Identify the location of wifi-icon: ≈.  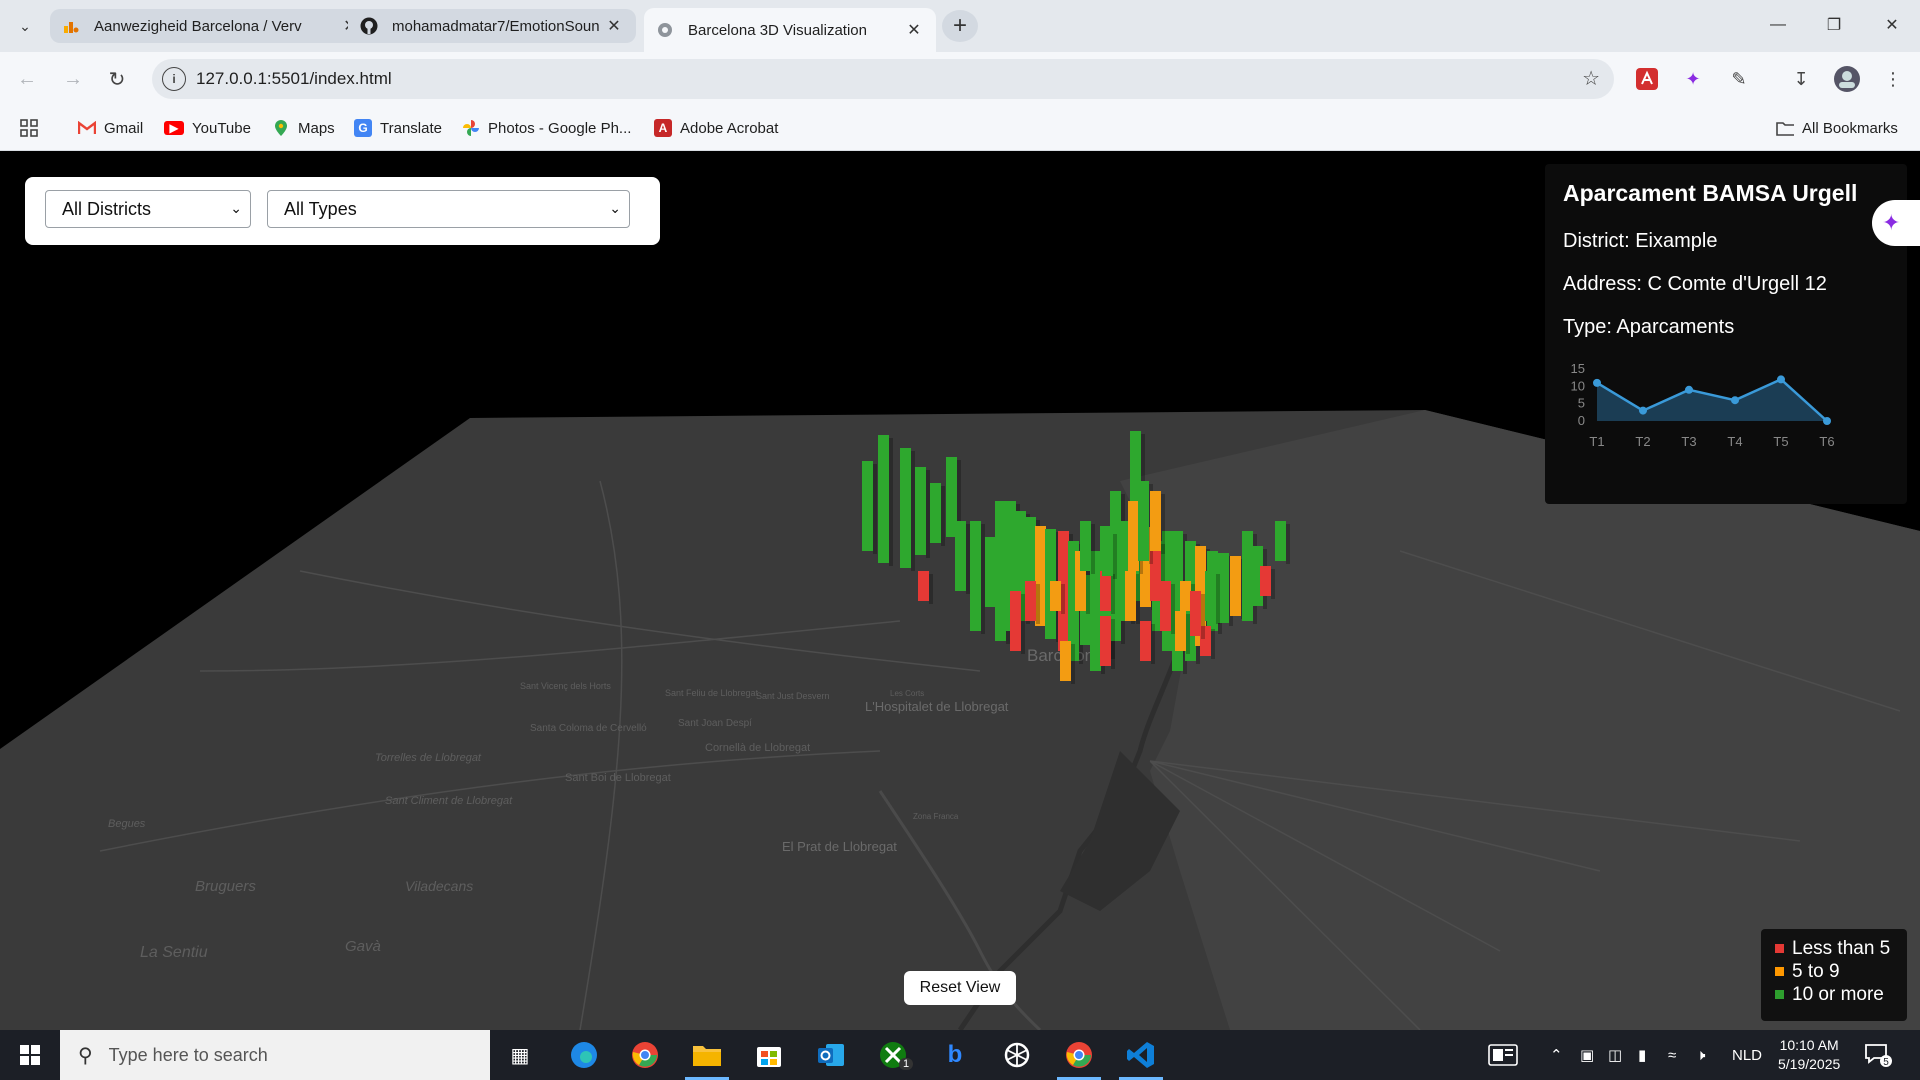
(1672, 1055).